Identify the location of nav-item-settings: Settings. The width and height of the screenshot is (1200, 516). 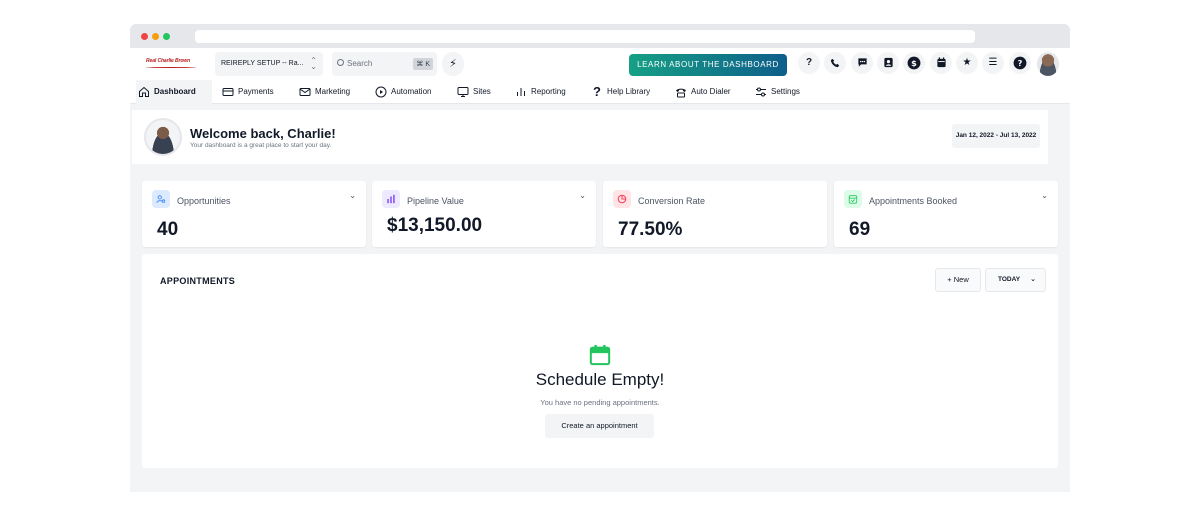
(776, 92).